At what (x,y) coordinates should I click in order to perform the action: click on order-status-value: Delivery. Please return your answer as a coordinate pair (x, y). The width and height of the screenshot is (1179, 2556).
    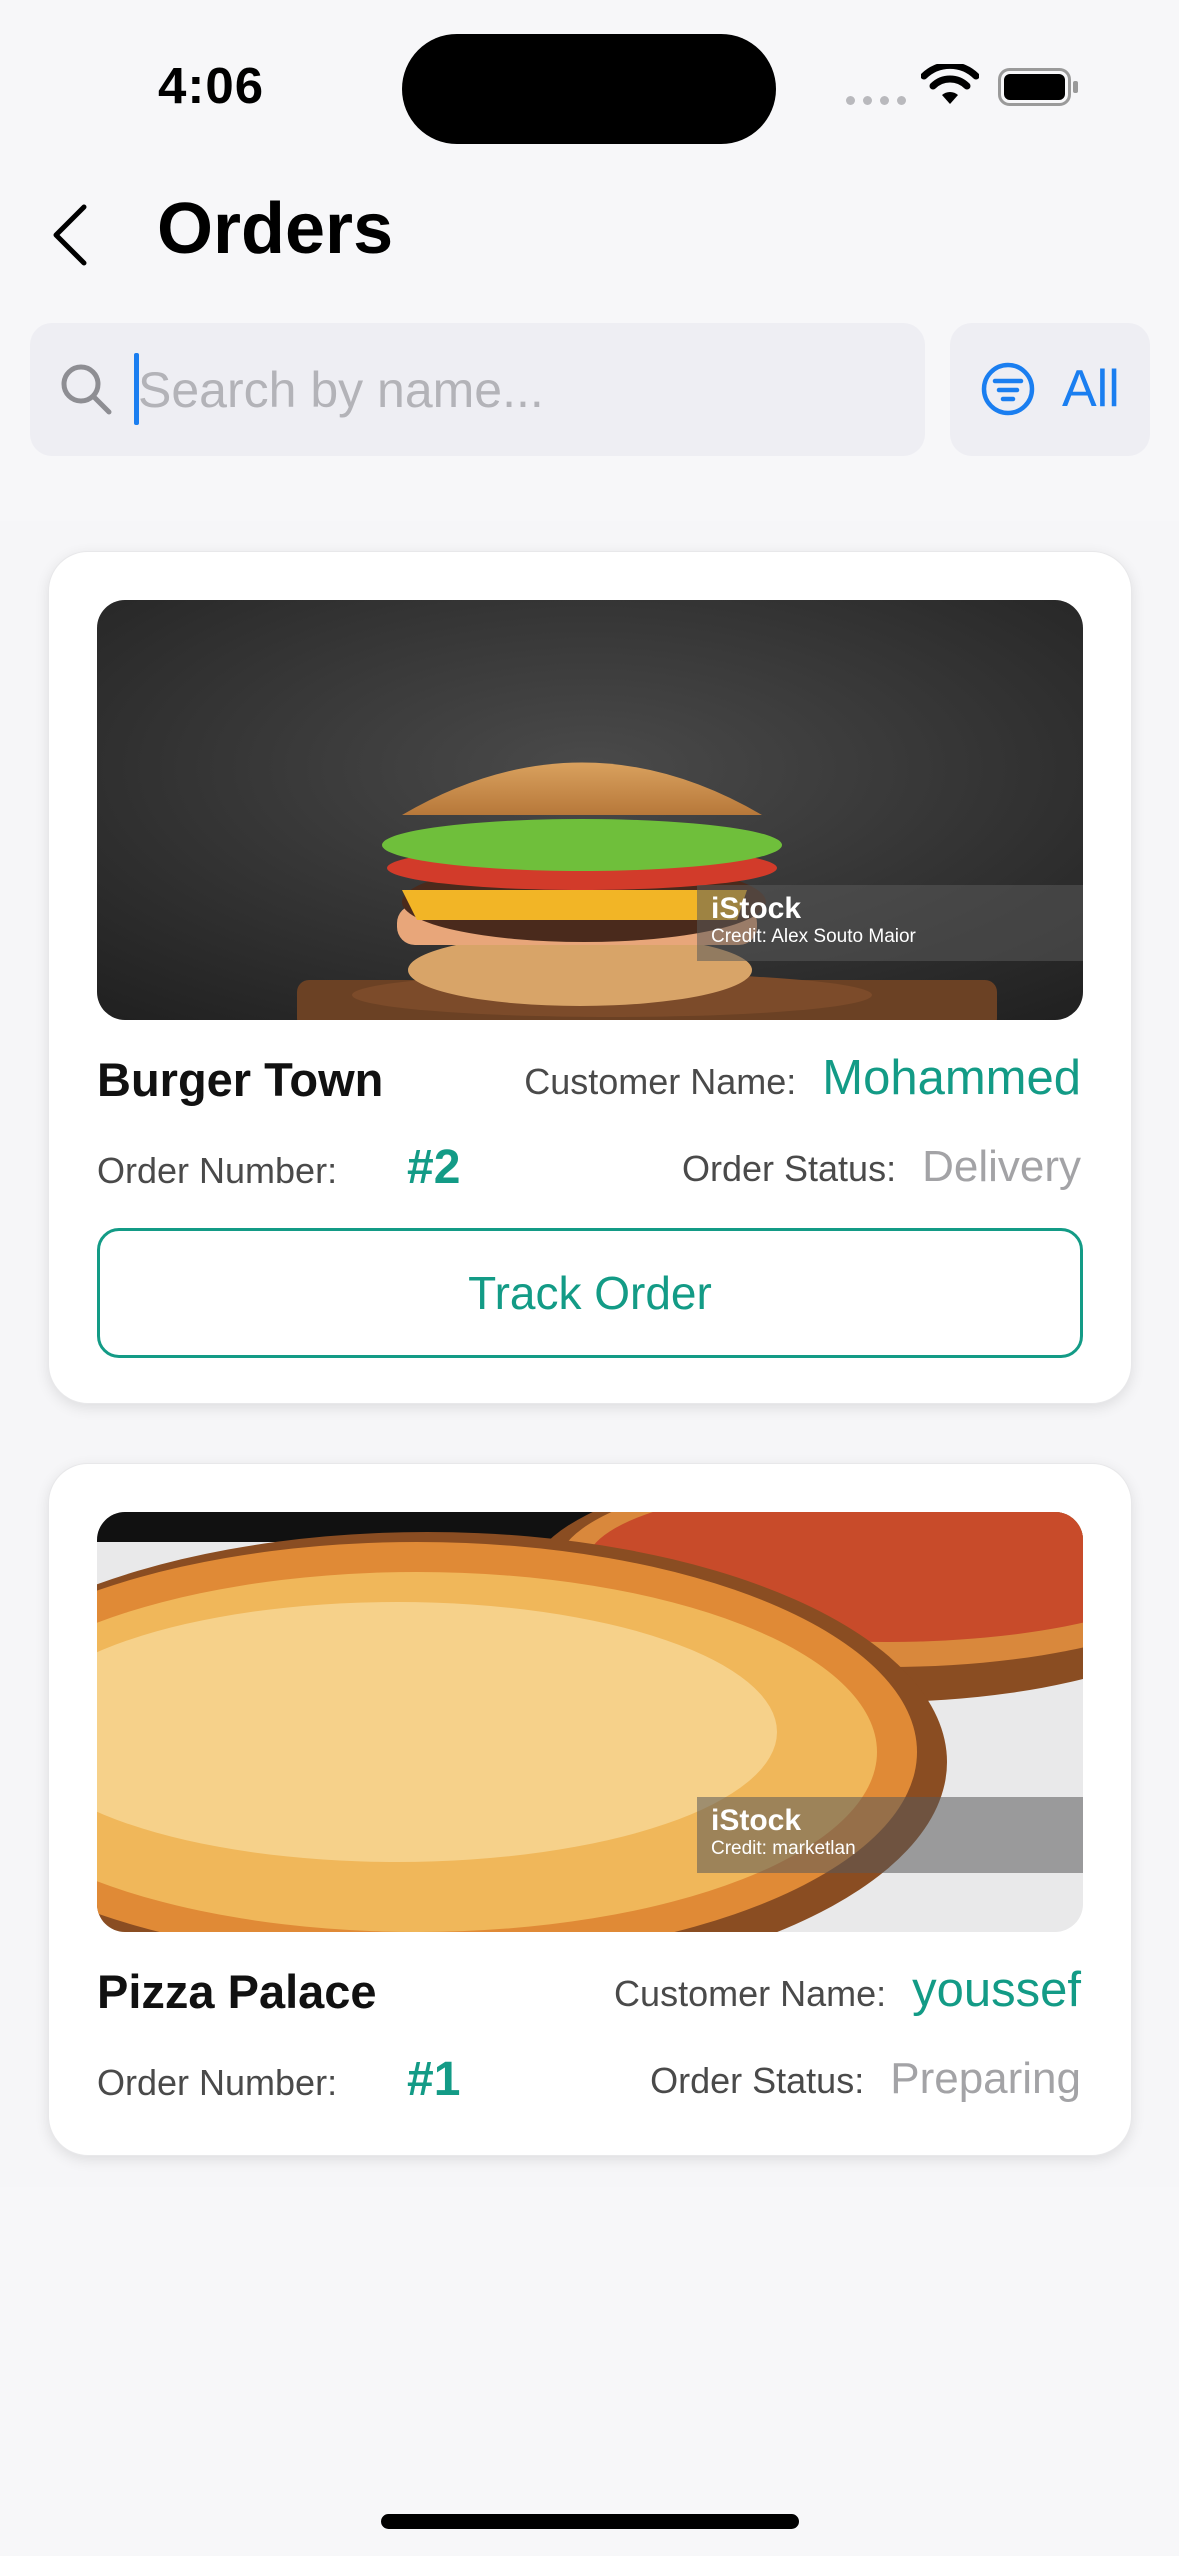
    Looking at the image, I should click on (1001, 1166).